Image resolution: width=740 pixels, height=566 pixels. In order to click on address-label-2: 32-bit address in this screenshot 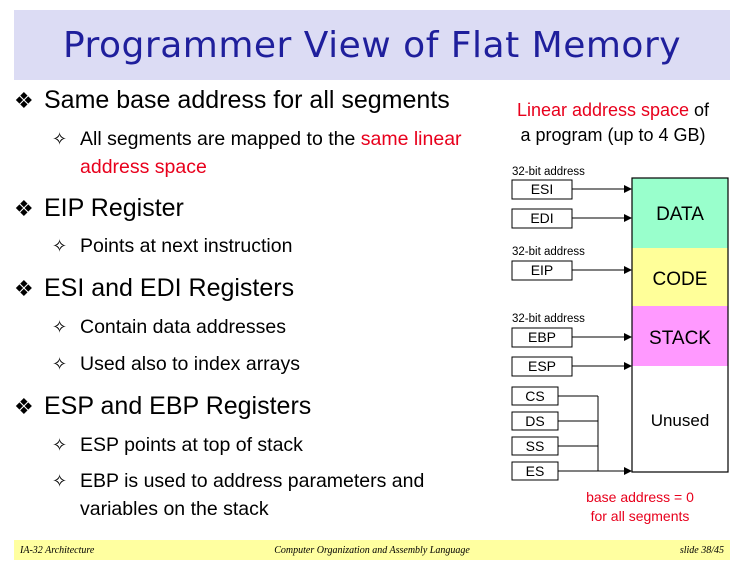, I will do `click(548, 252)`.